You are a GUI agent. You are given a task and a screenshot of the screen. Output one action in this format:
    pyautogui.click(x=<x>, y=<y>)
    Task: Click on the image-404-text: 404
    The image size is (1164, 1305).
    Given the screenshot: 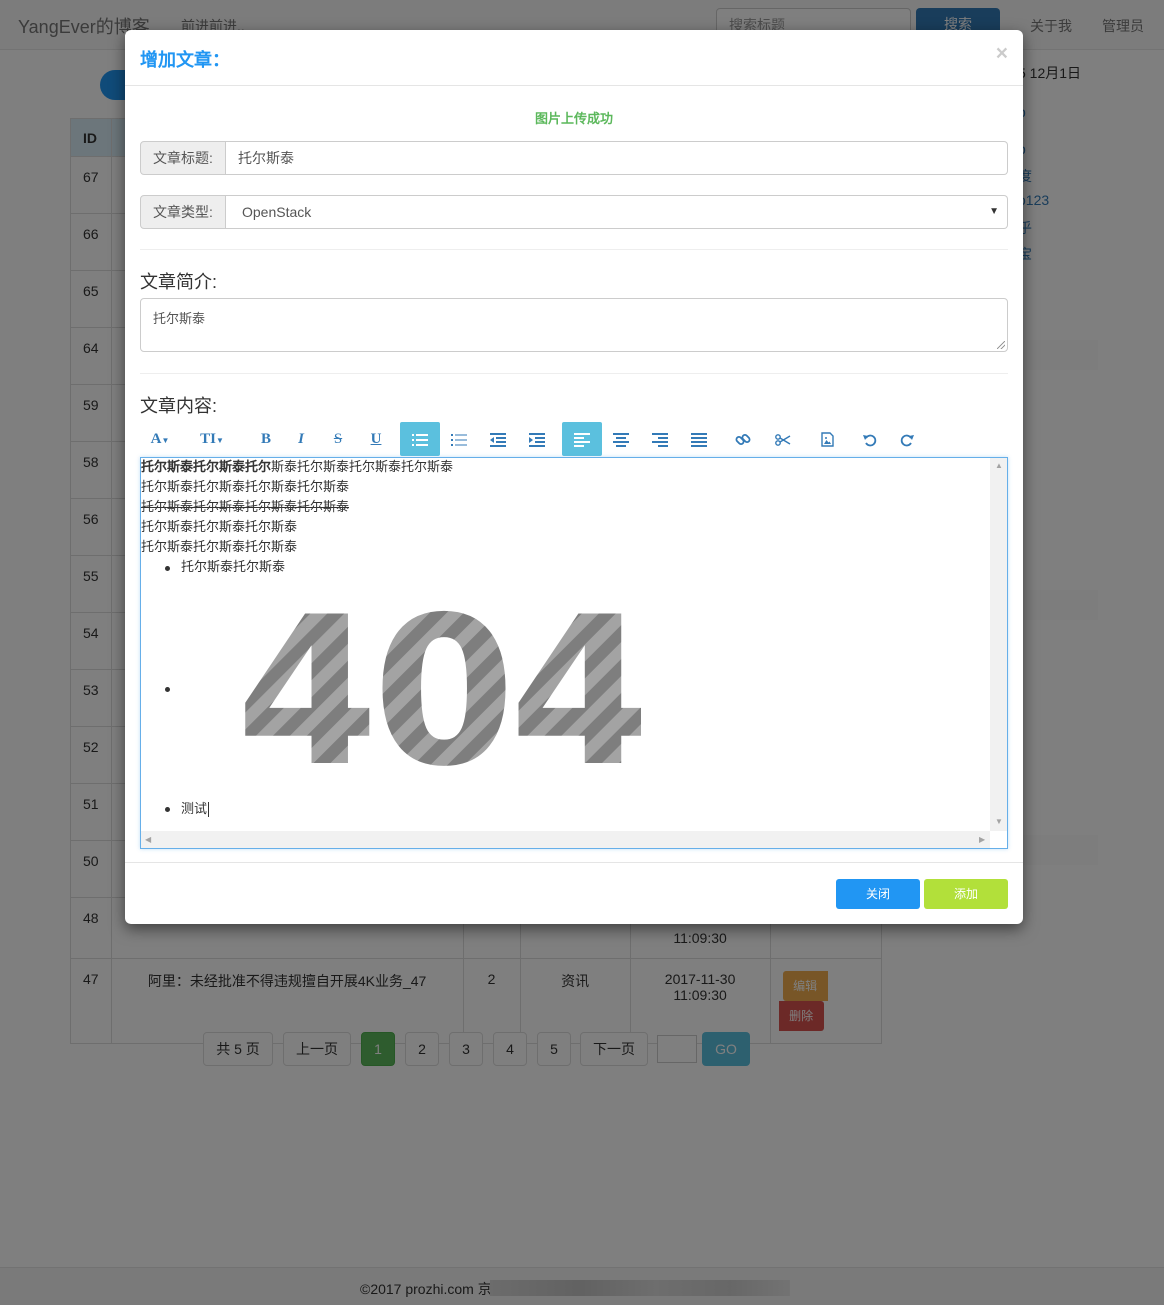 What is the action you would take?
    pyautogui.click(x=441, y=685)
    